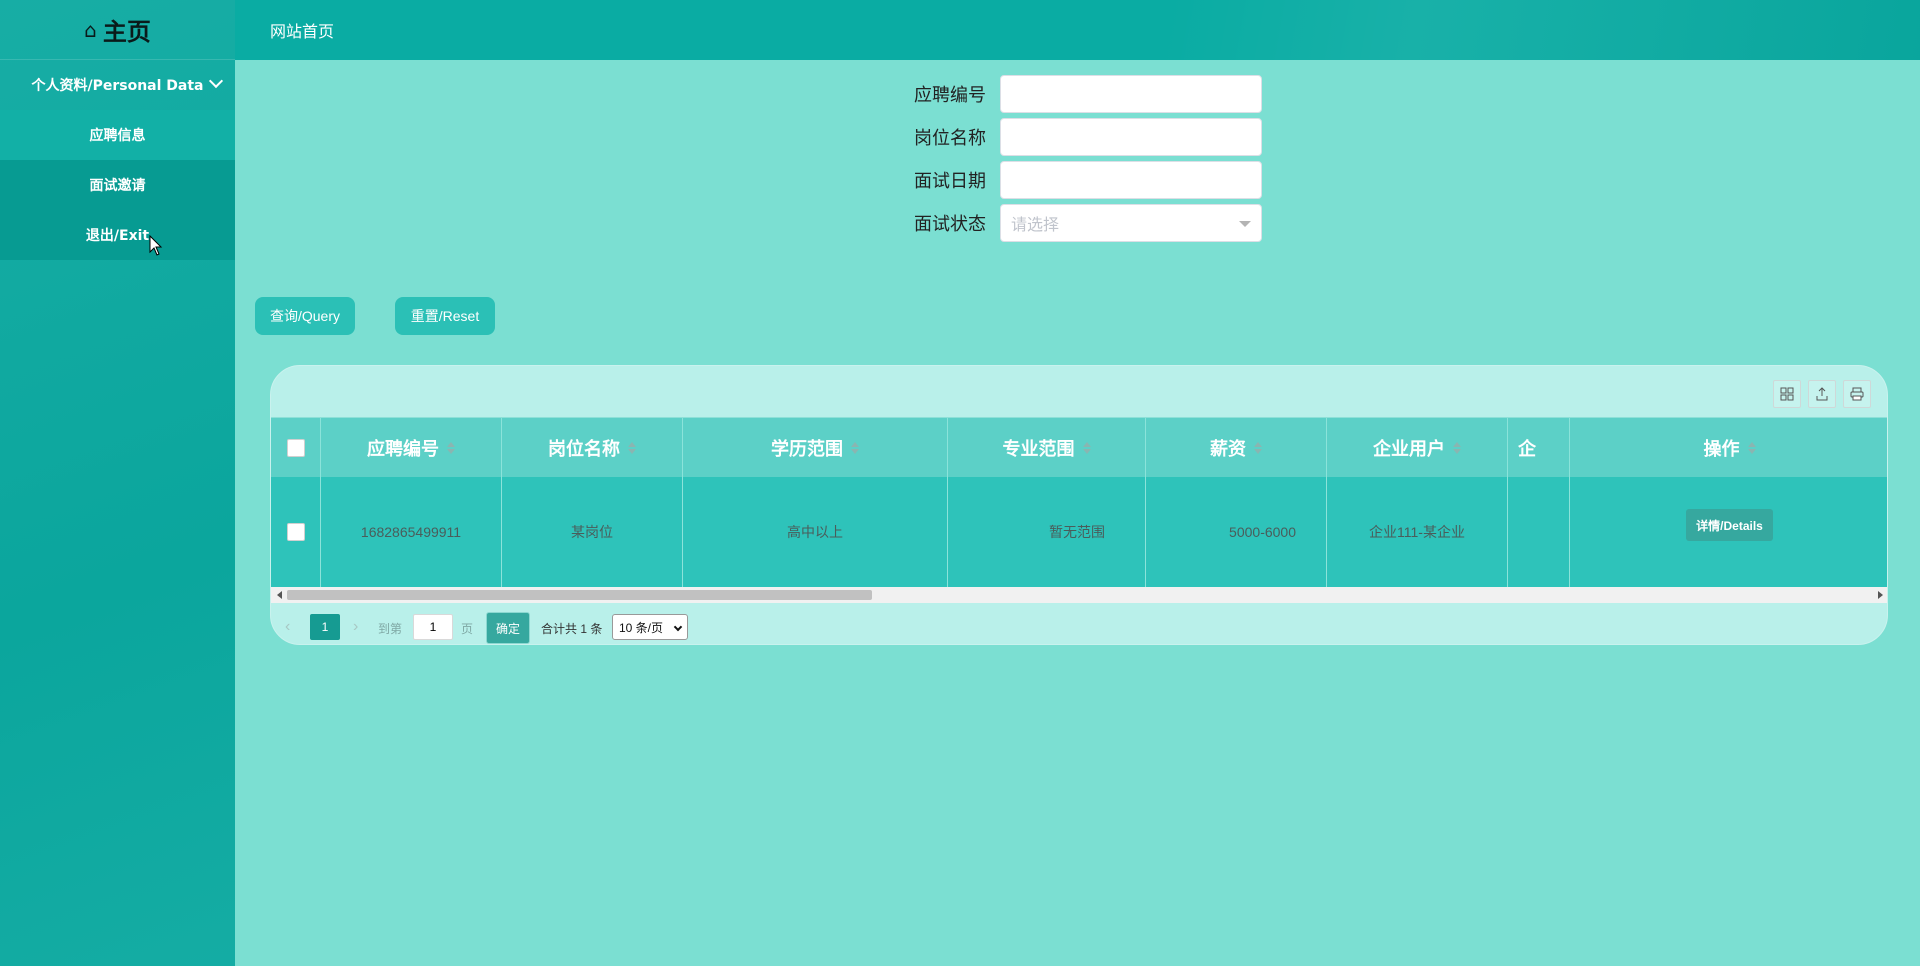  I want to click on home-icon: ⌂, so click(90, 29).